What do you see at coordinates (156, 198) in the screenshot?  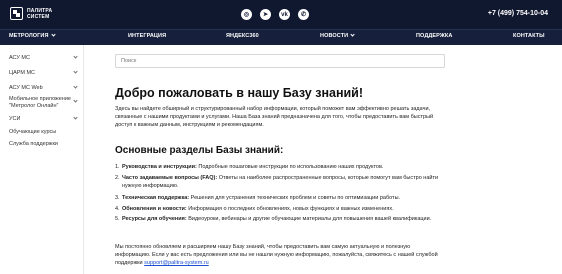 I see `list-item-title: Техническая поддержка:` at bounding box center [156, 198].